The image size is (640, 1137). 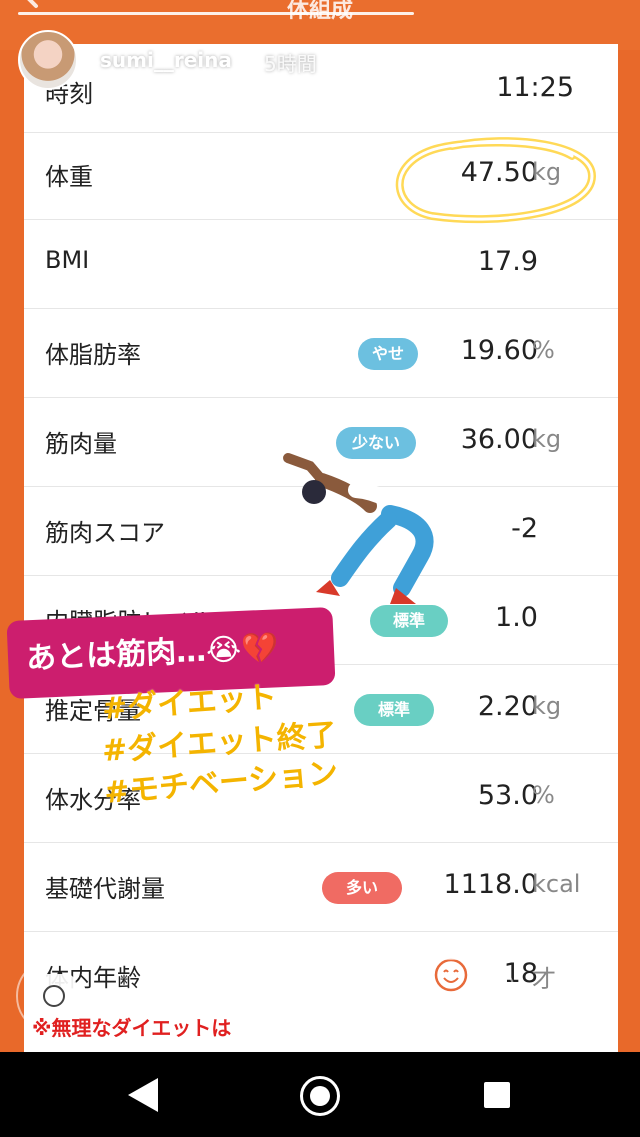 I want to click on row-label: 体重, so click(x=69, y=177).